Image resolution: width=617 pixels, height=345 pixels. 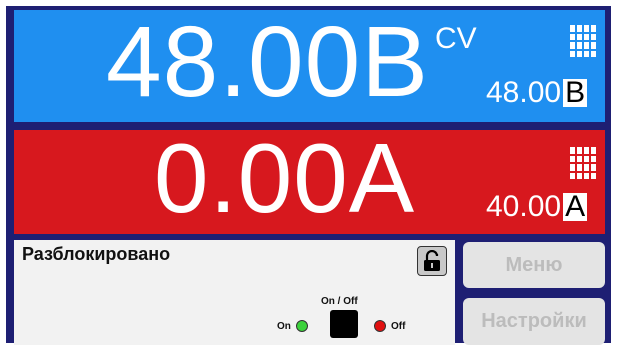 What do you see at coordinates (96, 254) in the screenshot?
I see `lock-status-text: Разблокировано` at bounding box center [96, 254].